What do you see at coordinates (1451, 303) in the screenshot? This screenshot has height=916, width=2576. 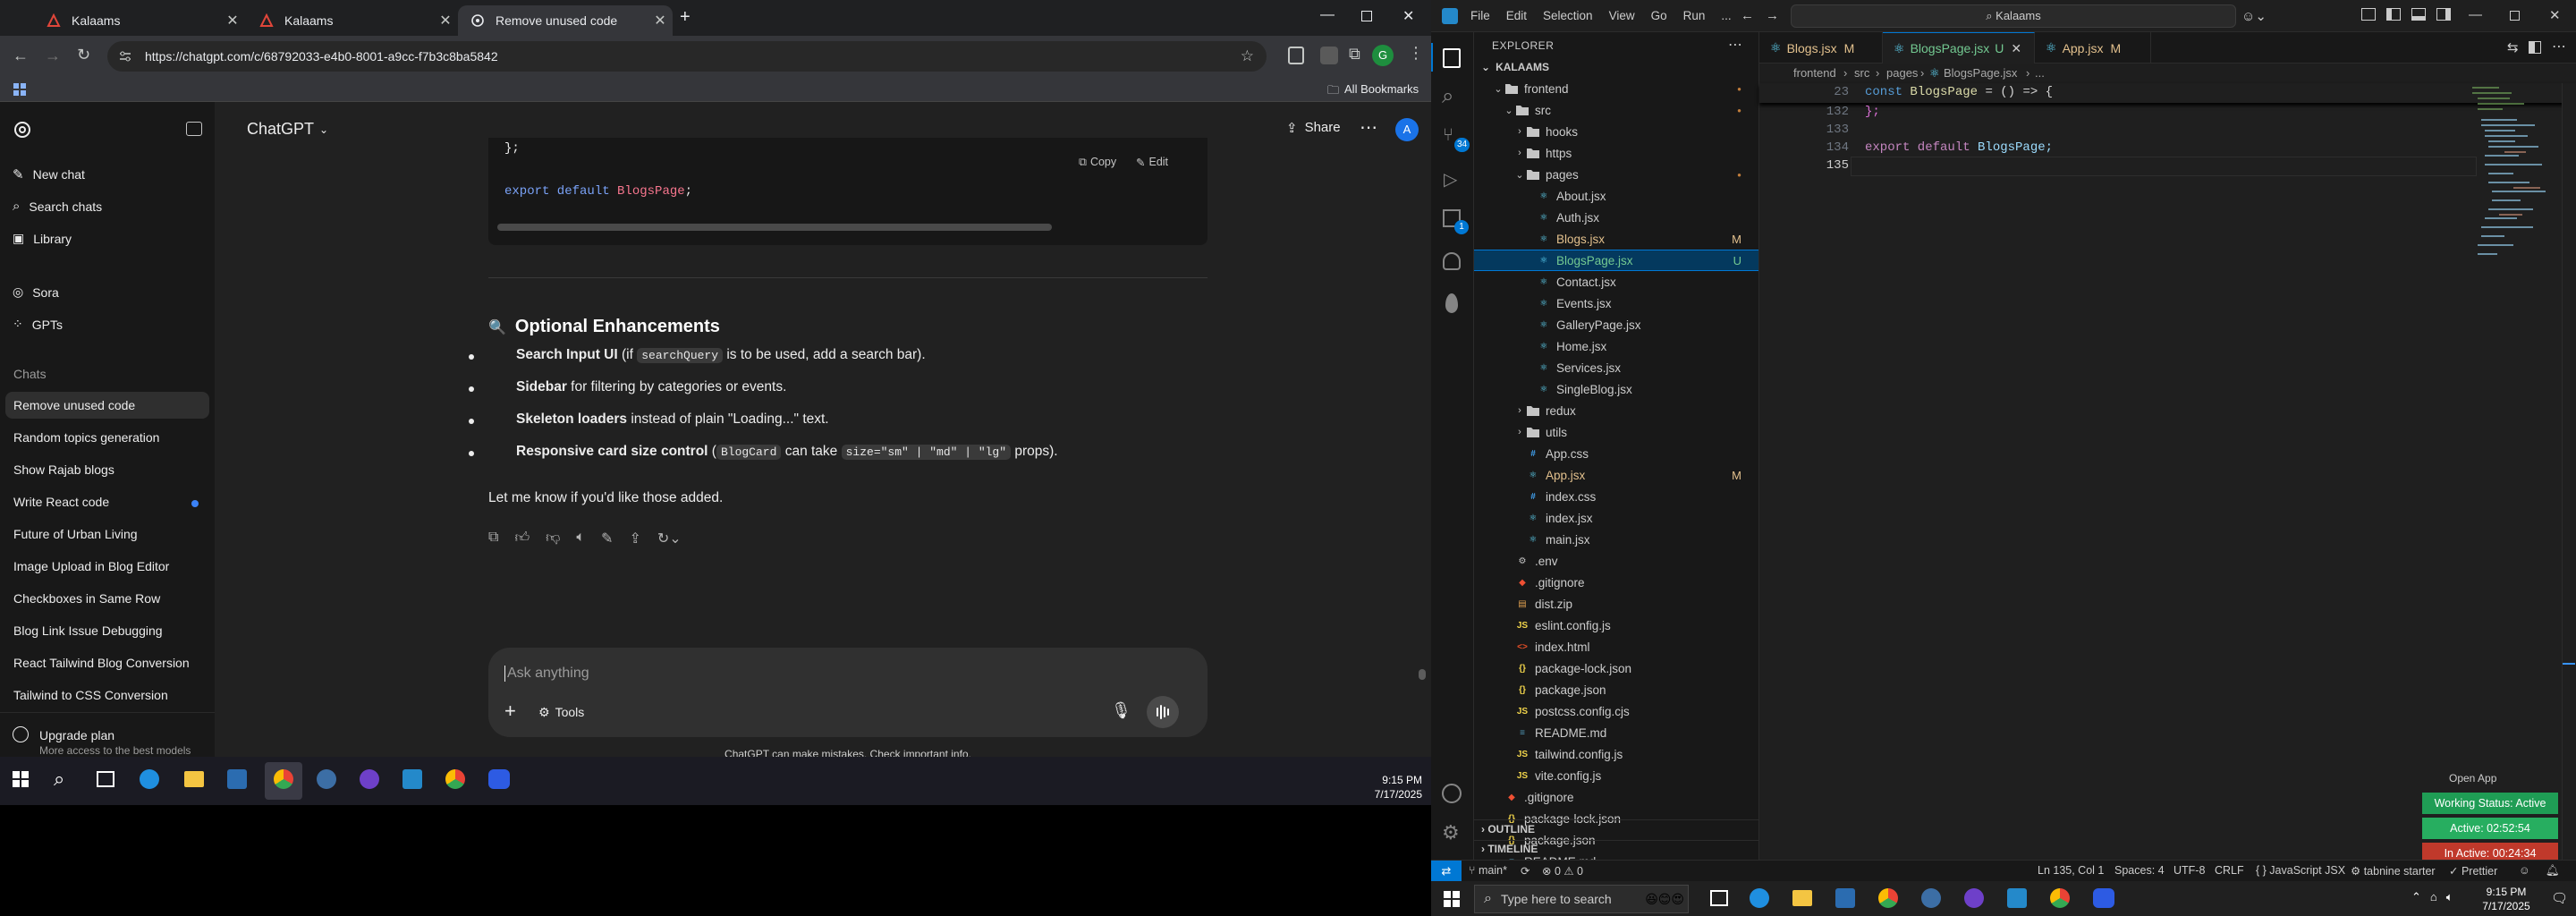 I see `extension-view-icon` at bounding box center [1451, 303].